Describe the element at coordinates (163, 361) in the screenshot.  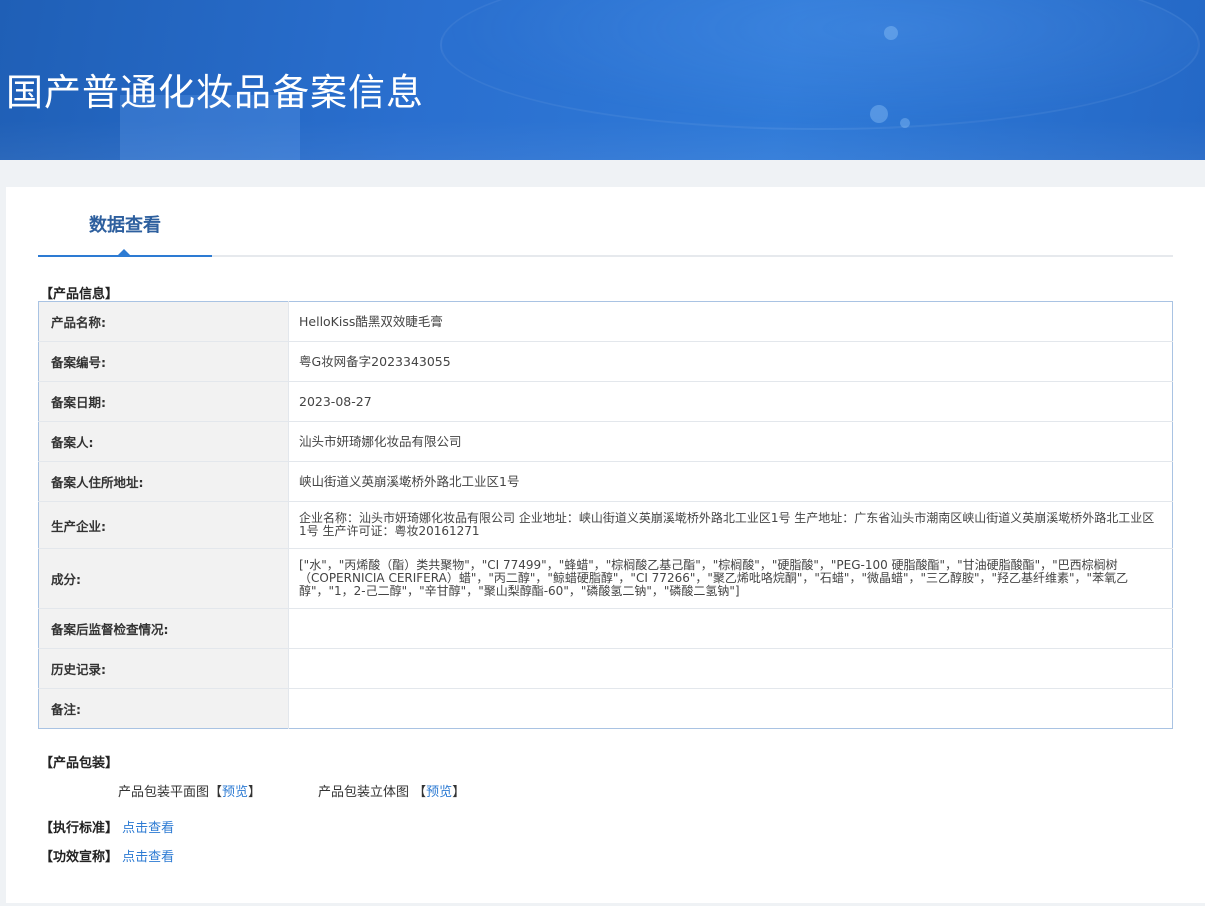
I see `row-key: 备案编号:` at that location.